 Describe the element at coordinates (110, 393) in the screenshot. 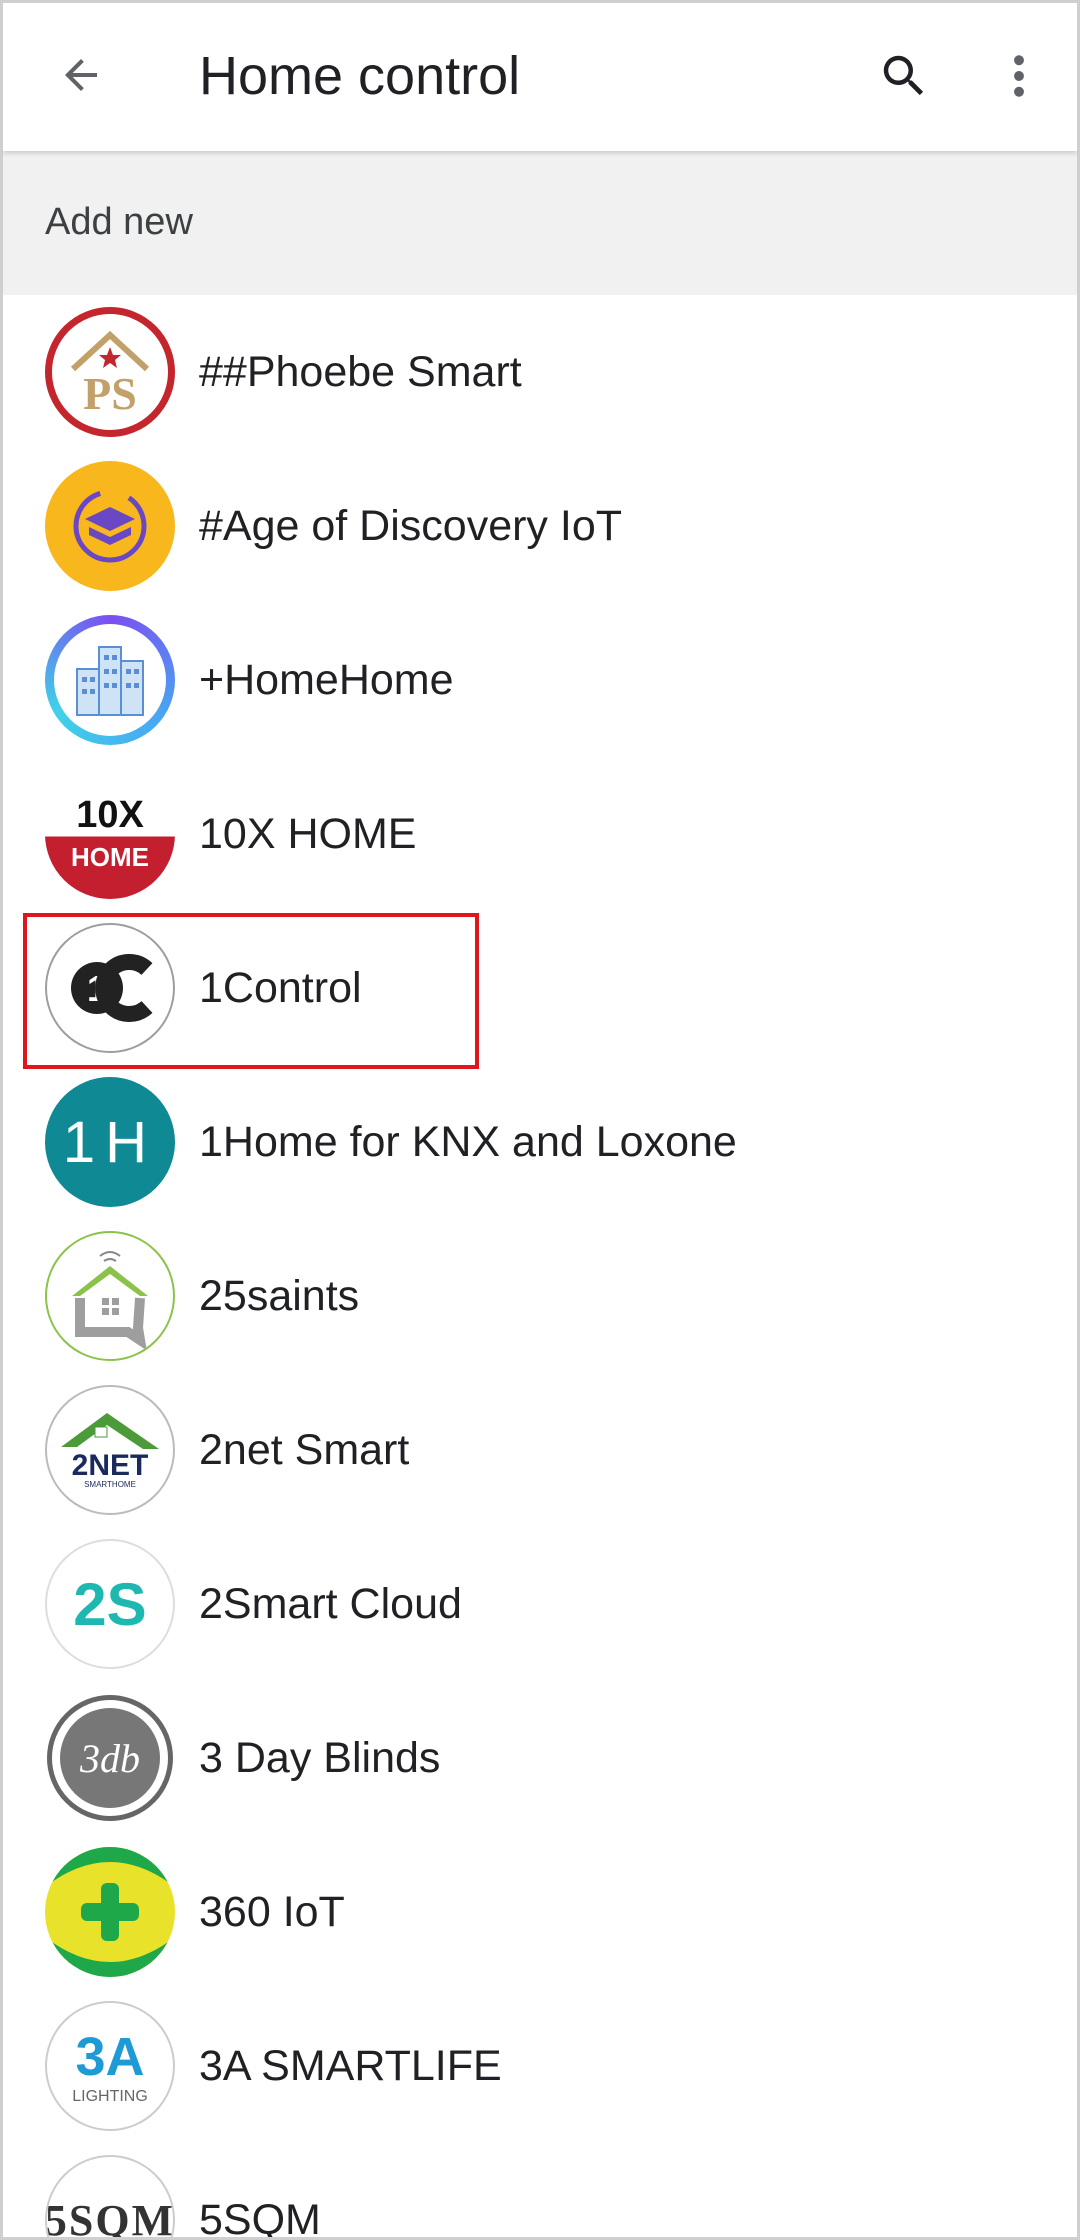

I see `phoebe-logo-text: PS` at that location.